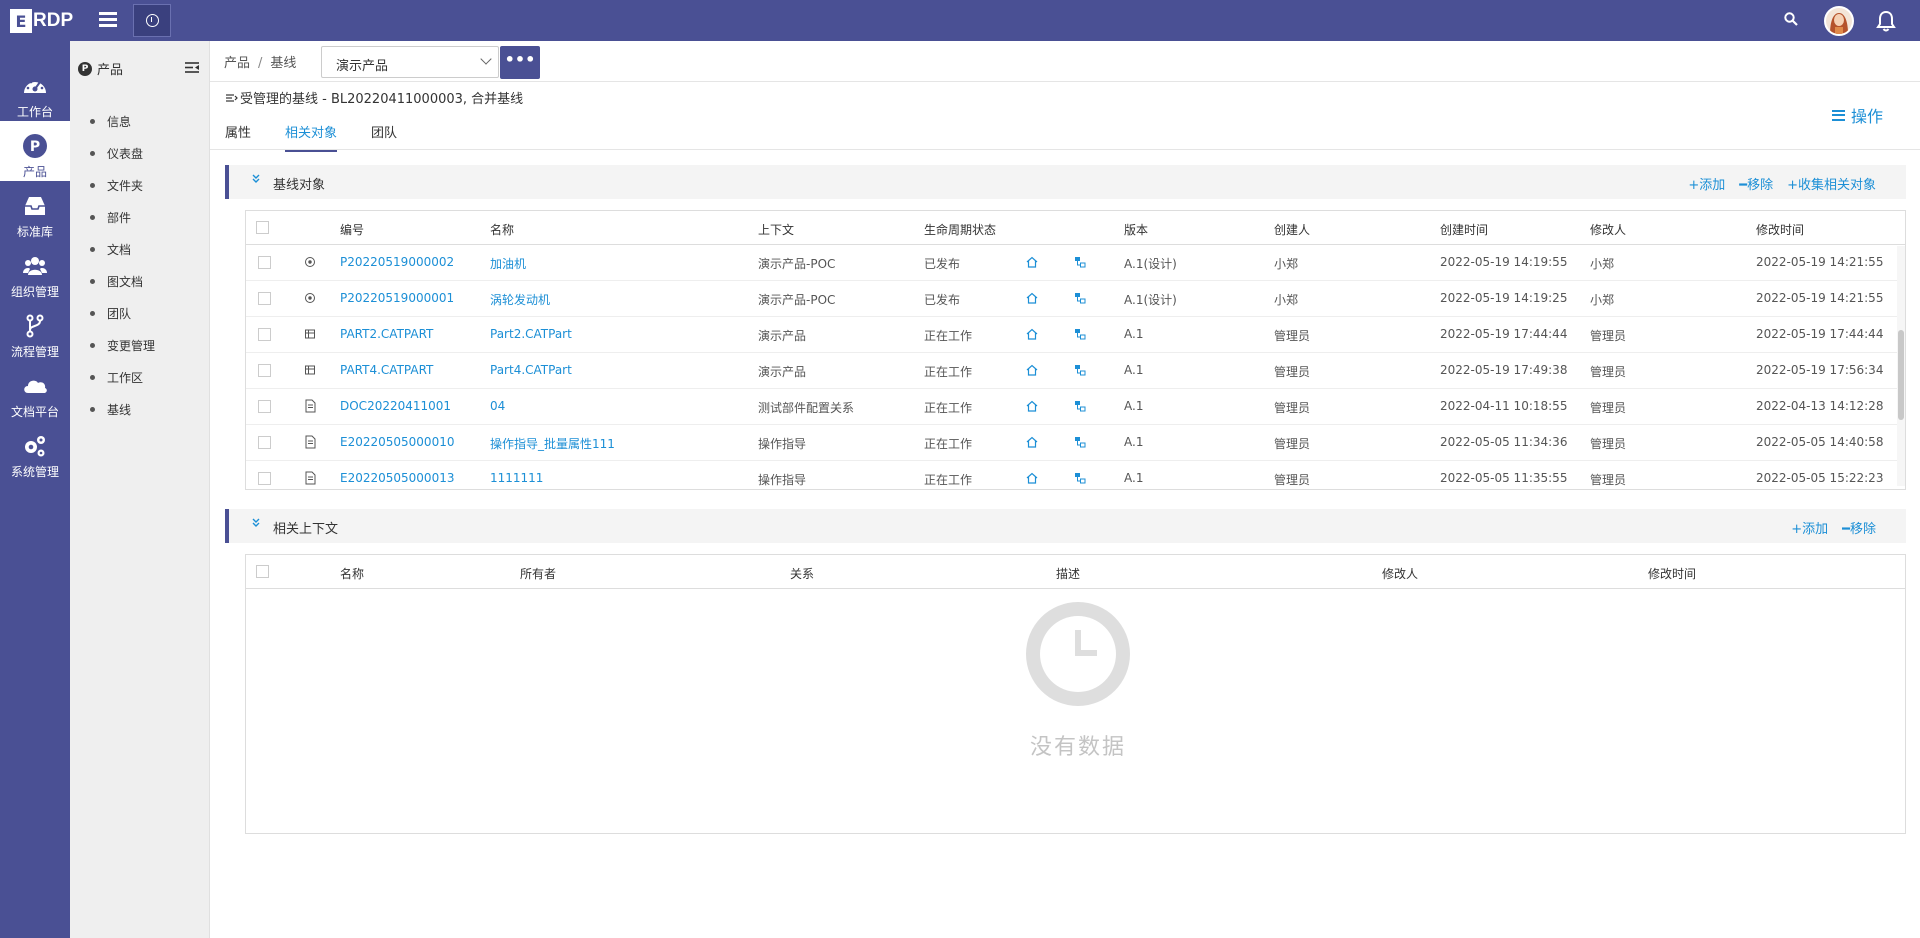  I want to click on operations-button: 操作, so click(1857, 115).